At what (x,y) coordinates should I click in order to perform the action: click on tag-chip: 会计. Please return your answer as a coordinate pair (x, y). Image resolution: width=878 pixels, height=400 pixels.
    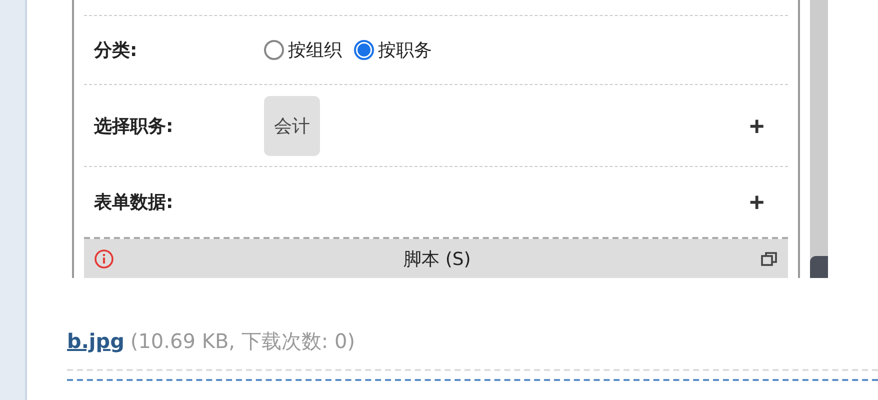
    Looking at the image, I should click on (292, 126).